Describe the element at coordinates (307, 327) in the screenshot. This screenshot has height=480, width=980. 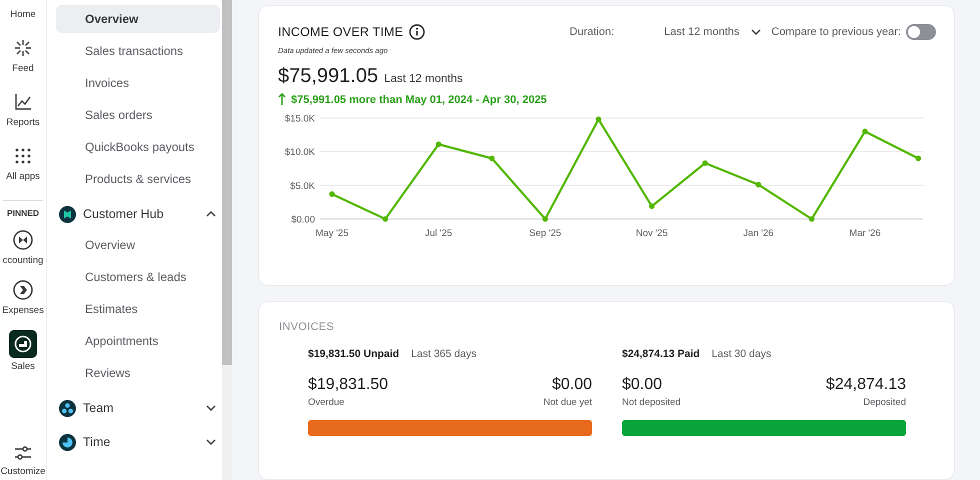
I see `card-title: INVOICES` at that location.